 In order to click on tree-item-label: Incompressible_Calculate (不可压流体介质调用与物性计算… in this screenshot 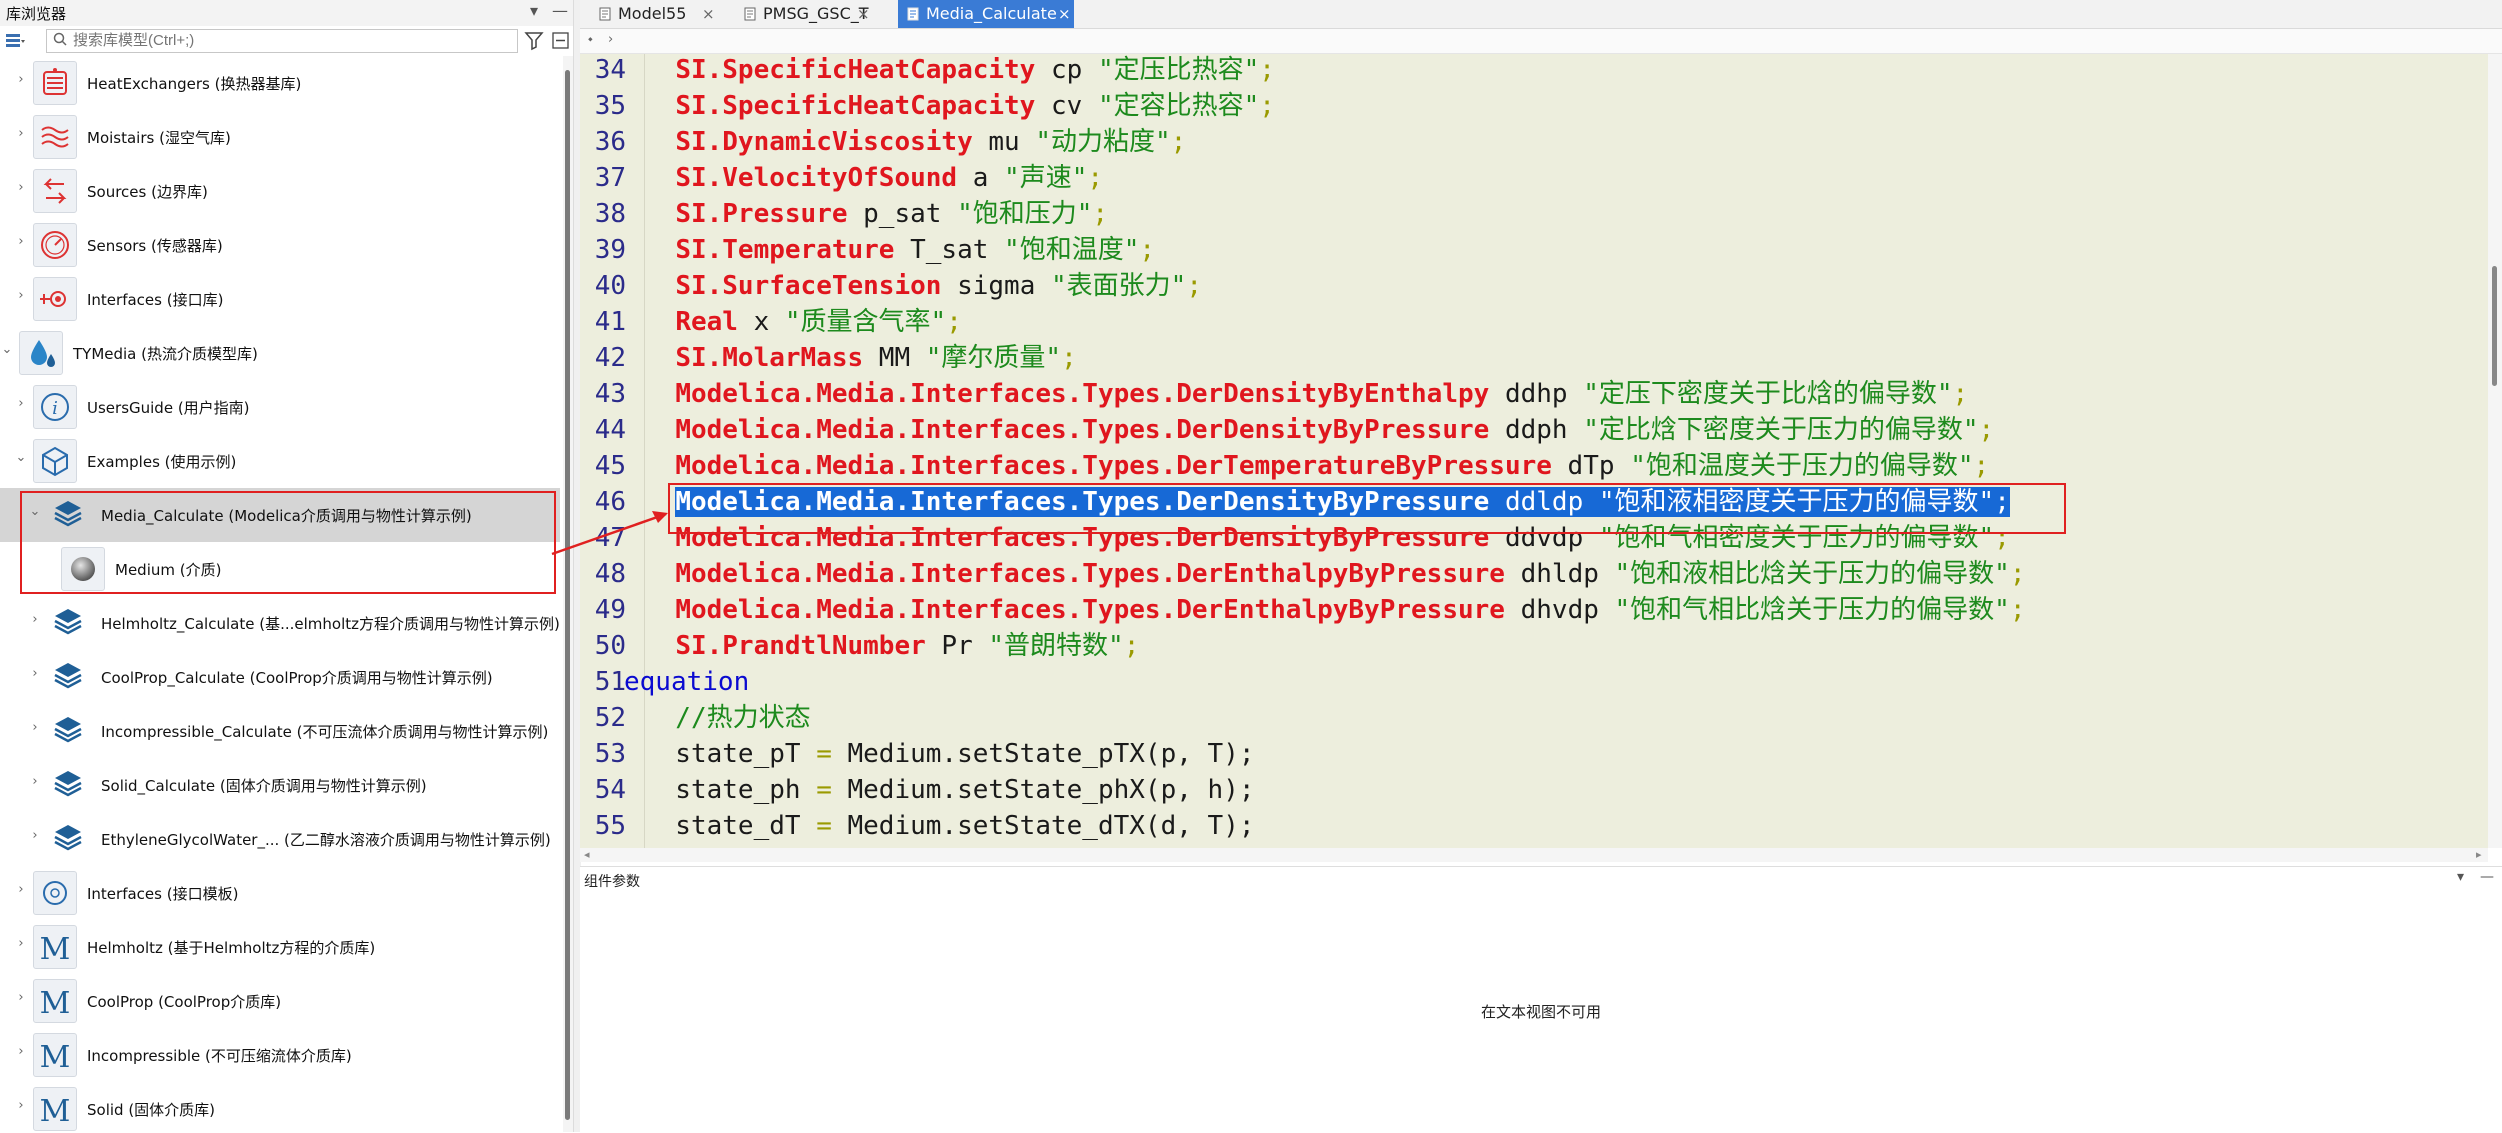, I will do `click(325, 732)`.